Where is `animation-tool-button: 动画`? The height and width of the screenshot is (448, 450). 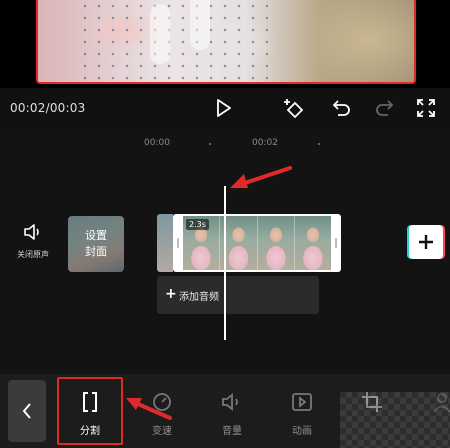 animation-tool-button: 动画 is located at coordinates (302, 411).